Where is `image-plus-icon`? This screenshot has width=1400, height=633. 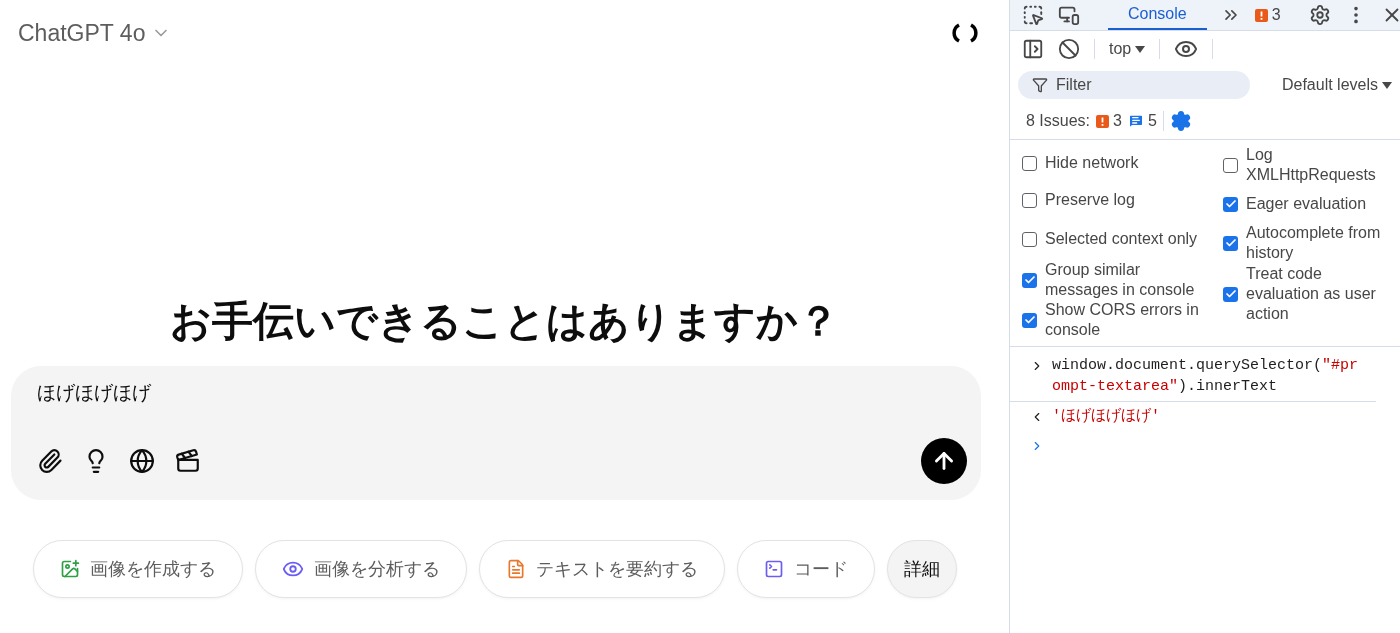 image-plus-icon is located at coordinates (69, 569).